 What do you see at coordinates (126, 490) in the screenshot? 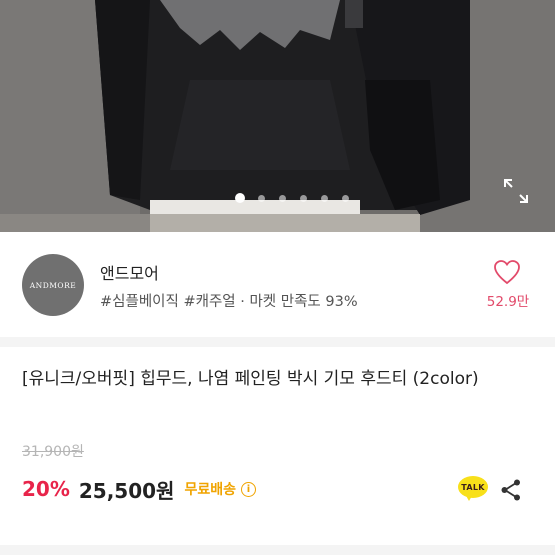
I see `sale-price: 25,500원` at bounding box center [126, 490].